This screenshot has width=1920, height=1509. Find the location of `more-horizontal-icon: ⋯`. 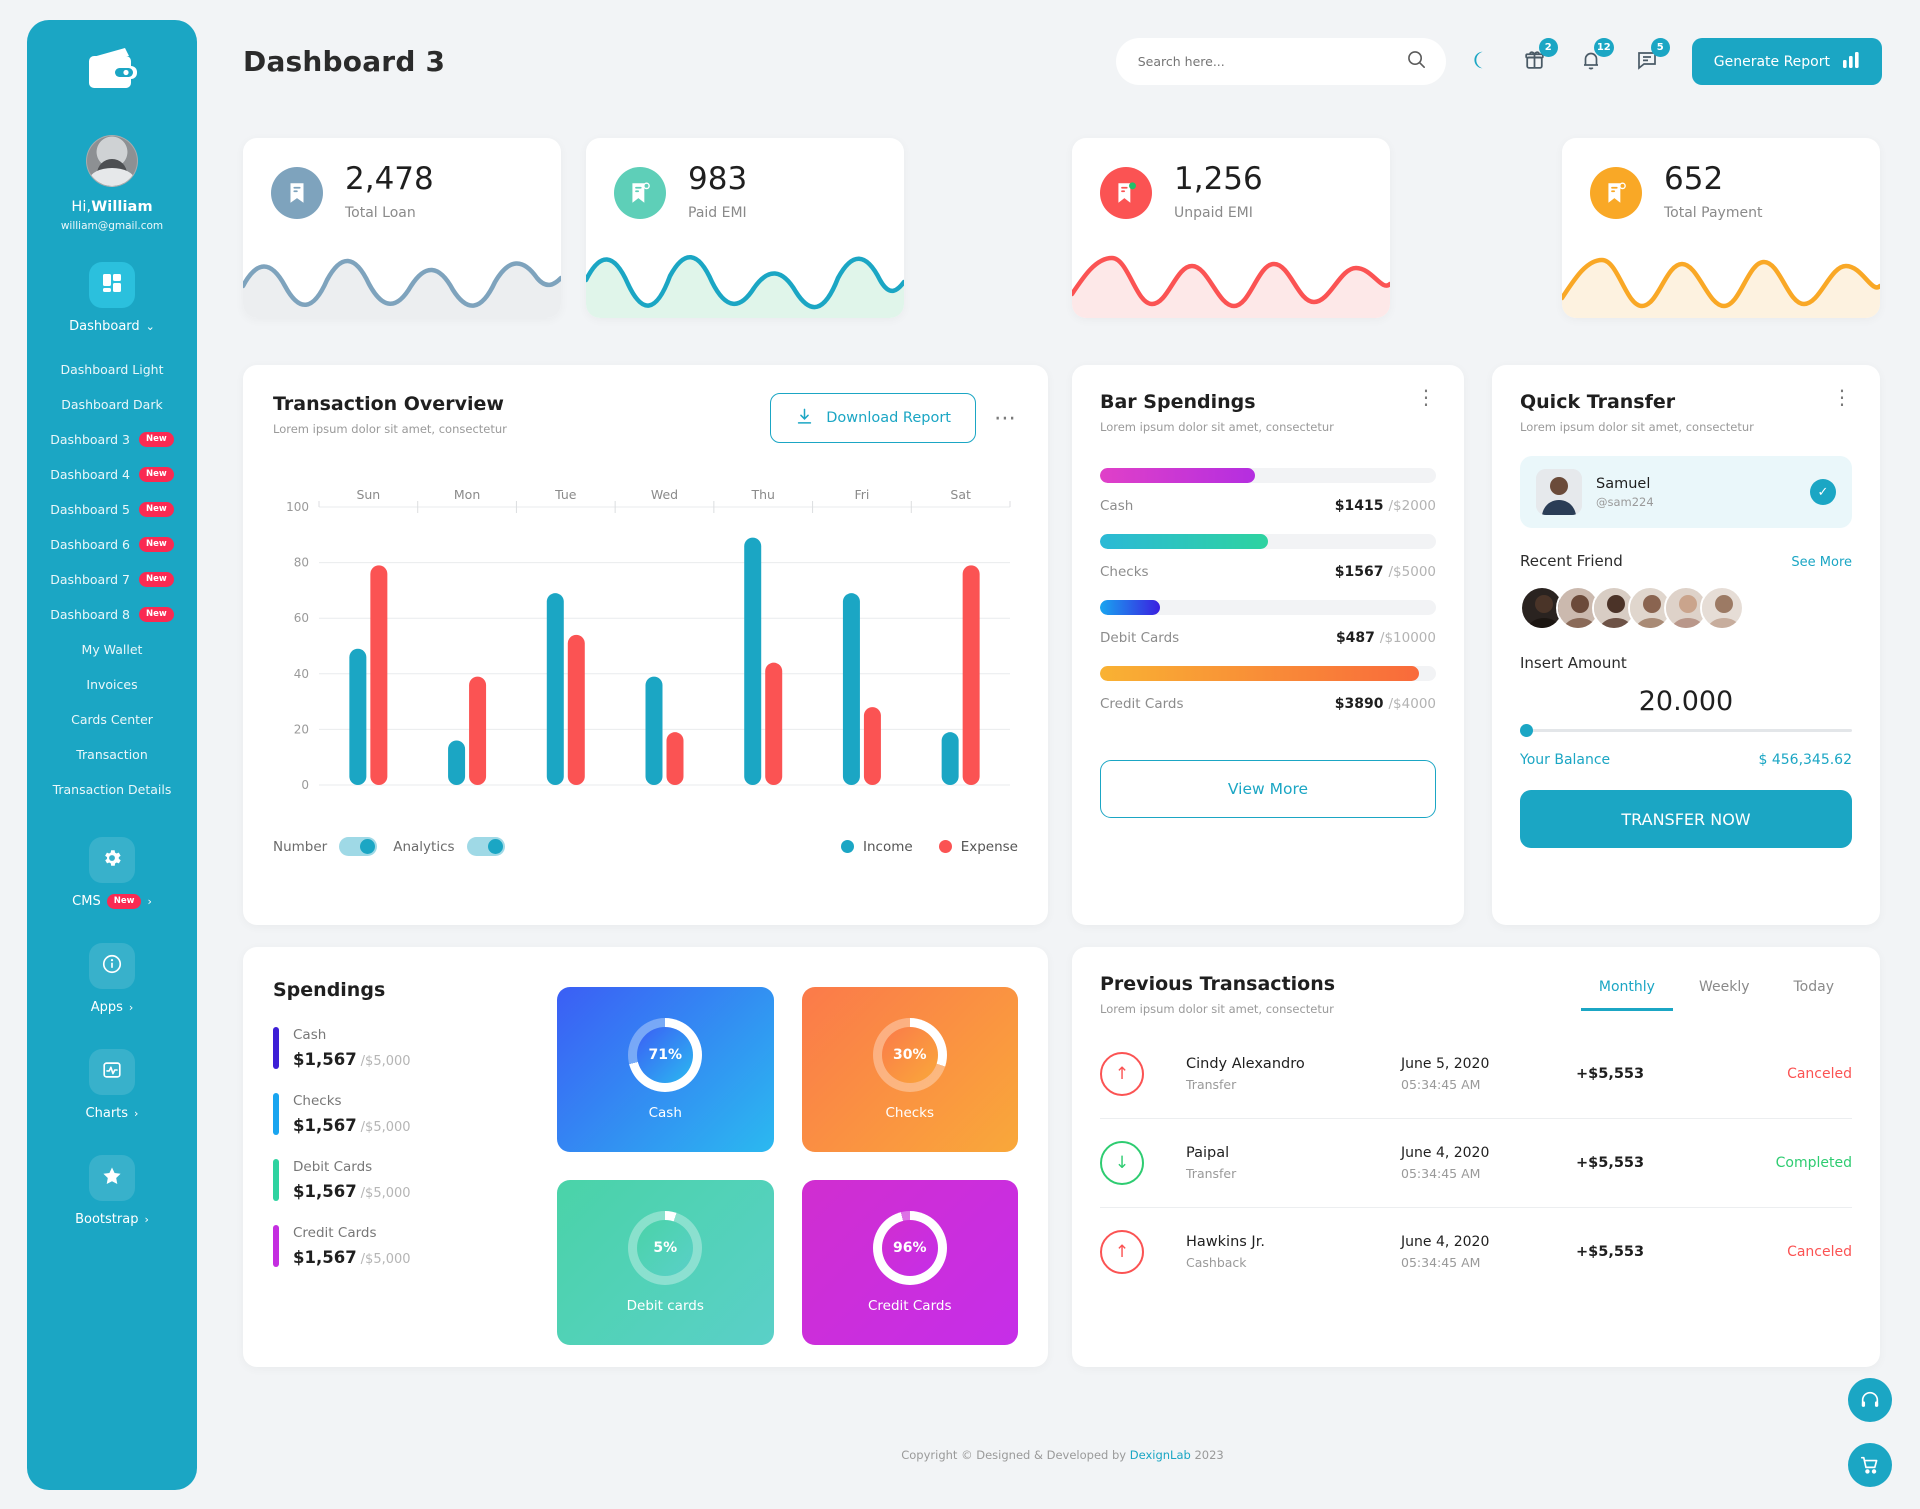

more-horizontal-icon: ⋯ is located at coordinates (1006, 418).